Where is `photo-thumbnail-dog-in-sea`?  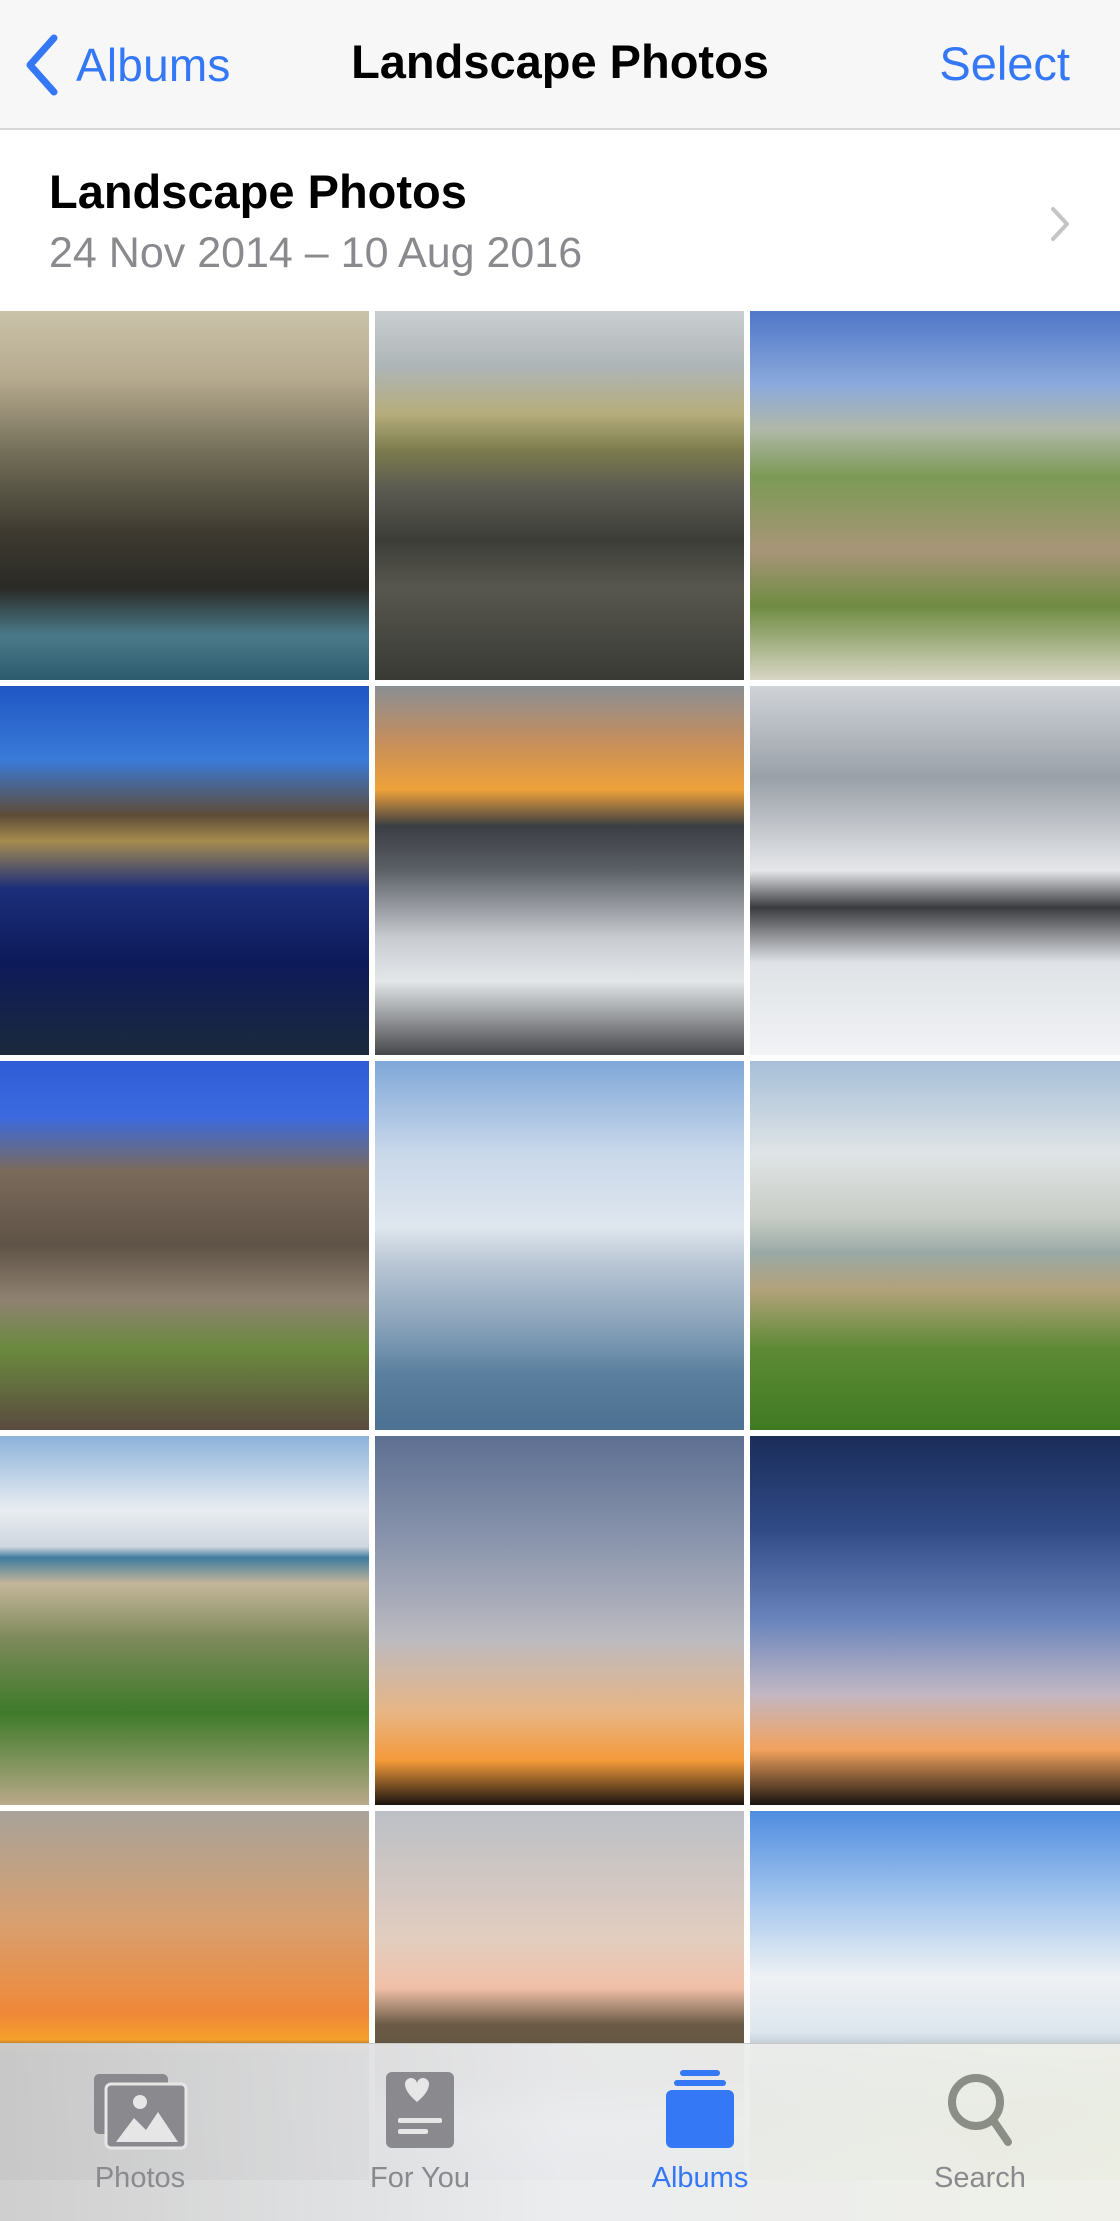 photo-thumbnail-dog-in-sea is located at coordinates (559, 1245).